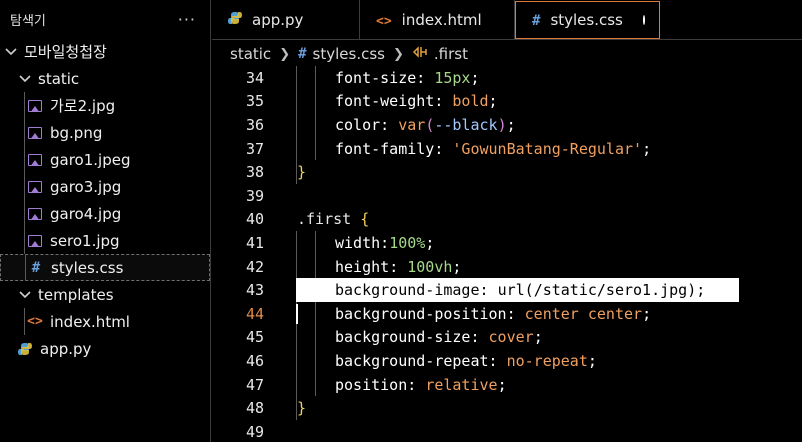 Image resolution: width=802 pixels, height=442 pixels. What do you see at coordinates (507, 148) in the screenshot?
I see `code-line: 37 font-family: 'GowunBatang-Regular';` at bounding box center [507, 148].